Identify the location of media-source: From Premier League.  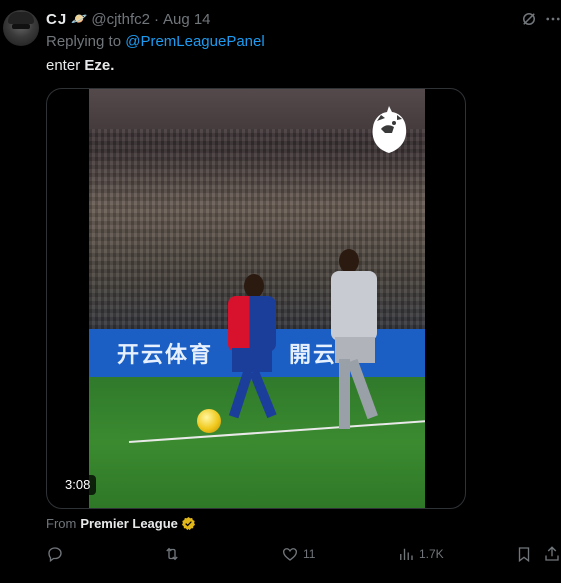
(121, 523).